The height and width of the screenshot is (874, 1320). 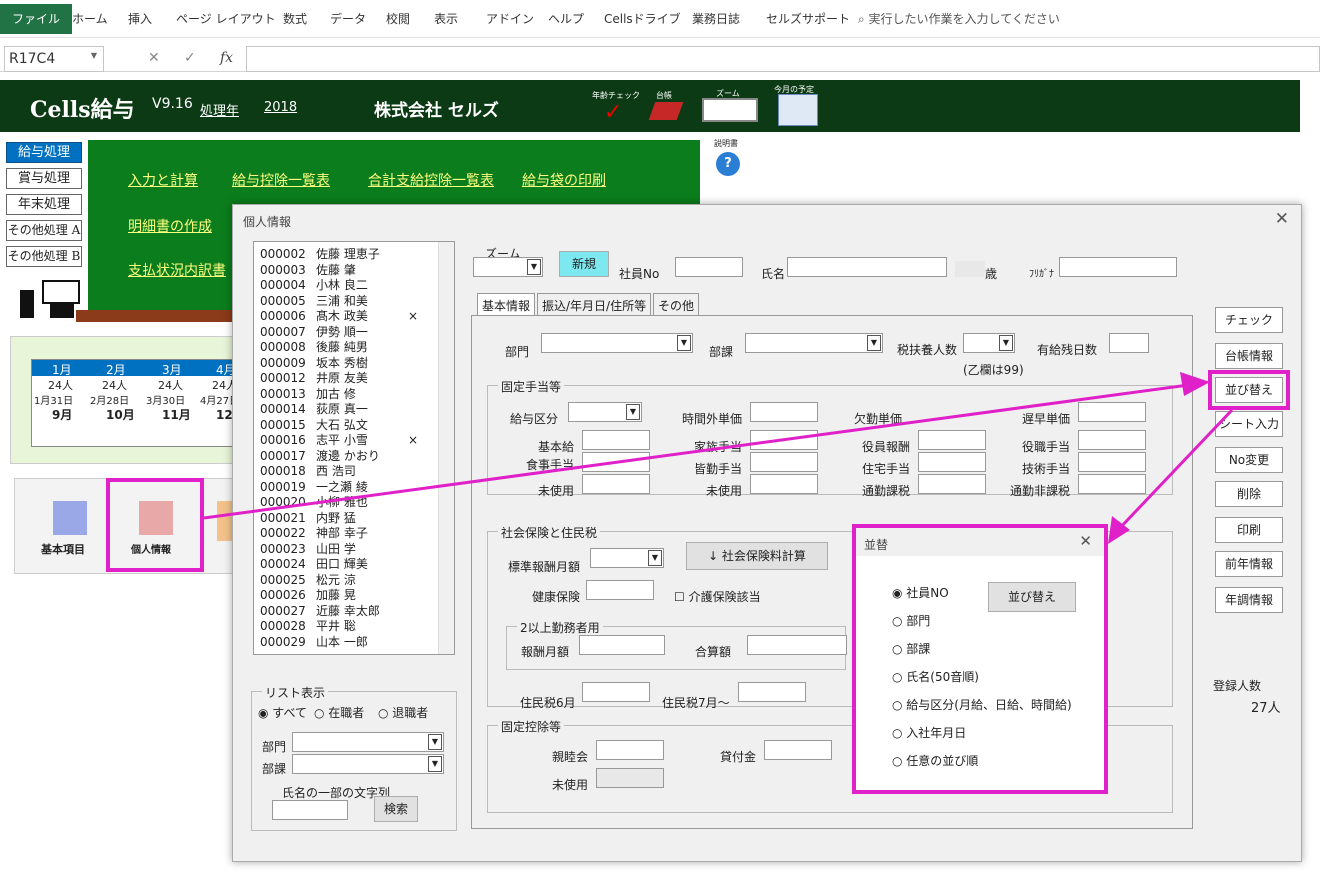 What do you see at coordinates (1085, 541) in the screenshot?
I see `close-icon: ✕` at bounding box center [1085, 541].